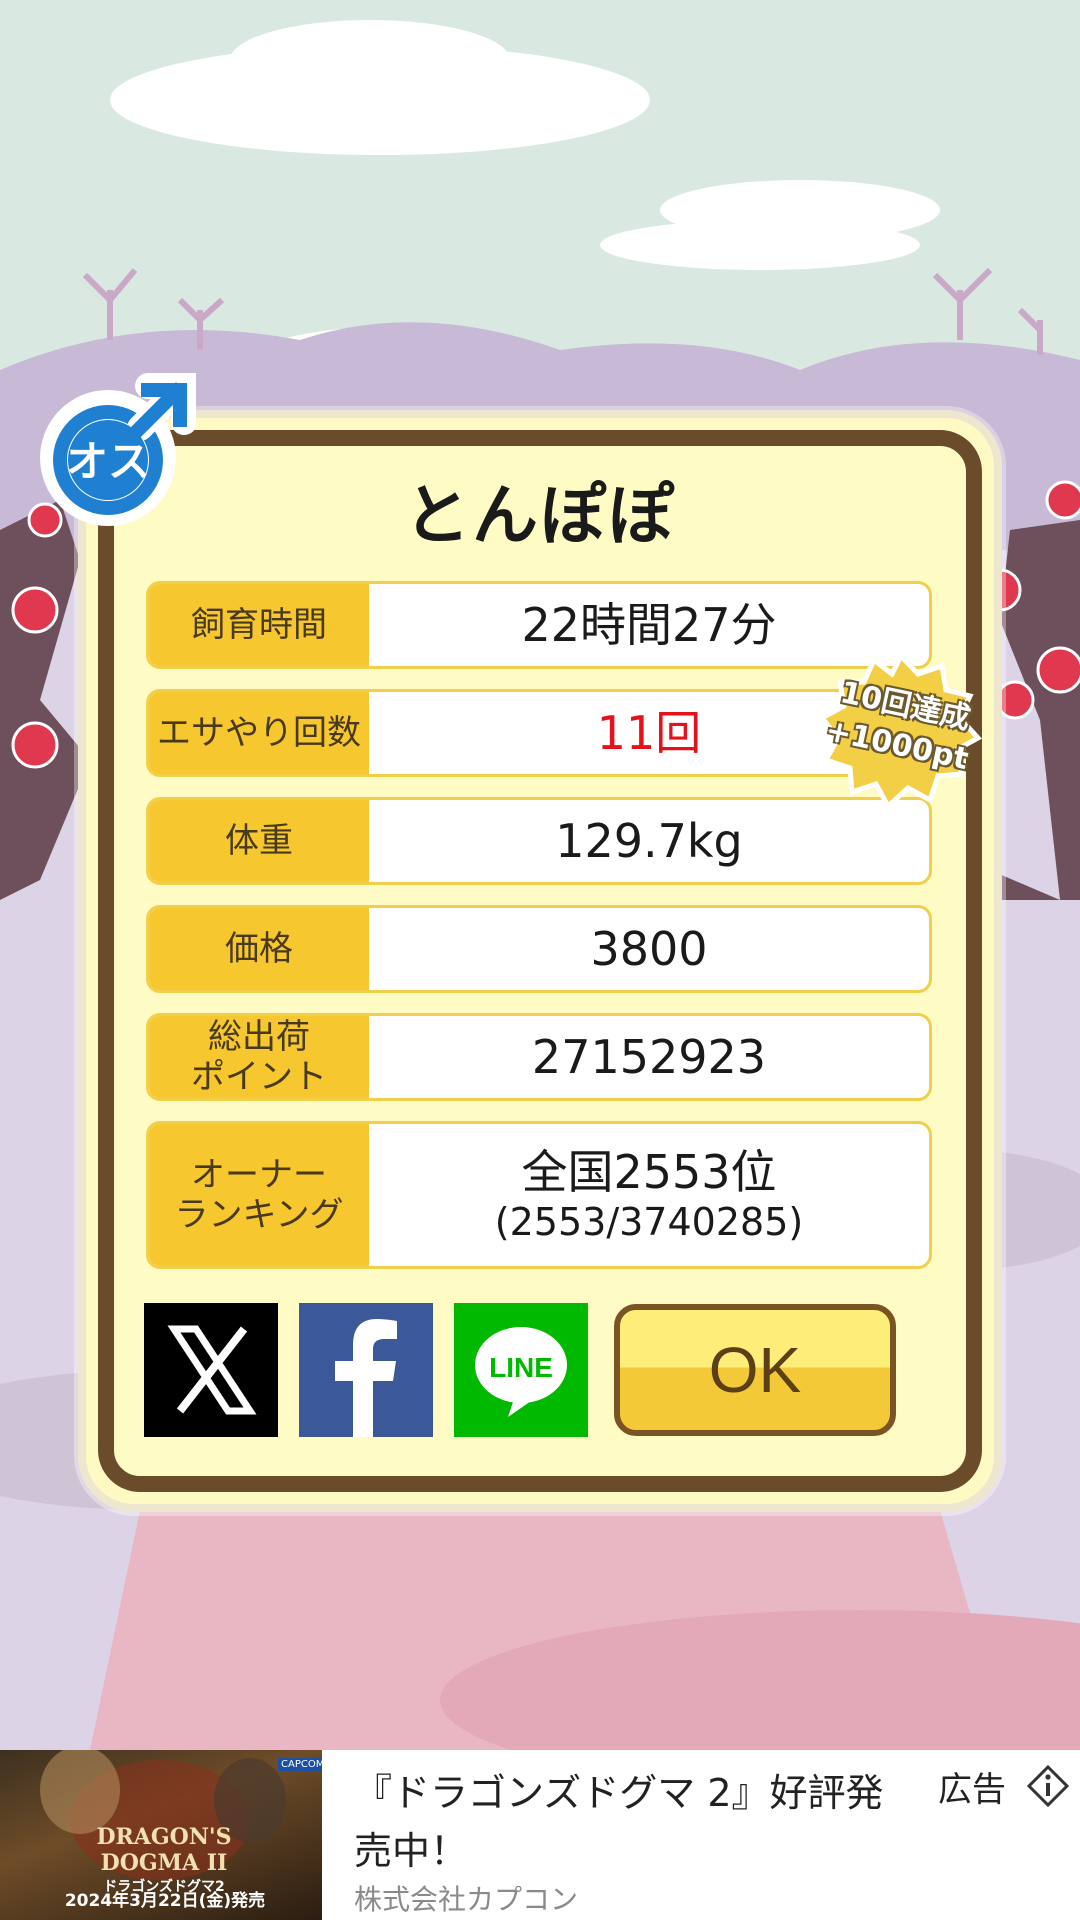 The width and height of the screenshot is (1080, 1920). What do you see at coordinates (649, 1222) in the screenshot?
I see `ranking-detail: (2553/3740285)` at bounding box center [649, 1222].